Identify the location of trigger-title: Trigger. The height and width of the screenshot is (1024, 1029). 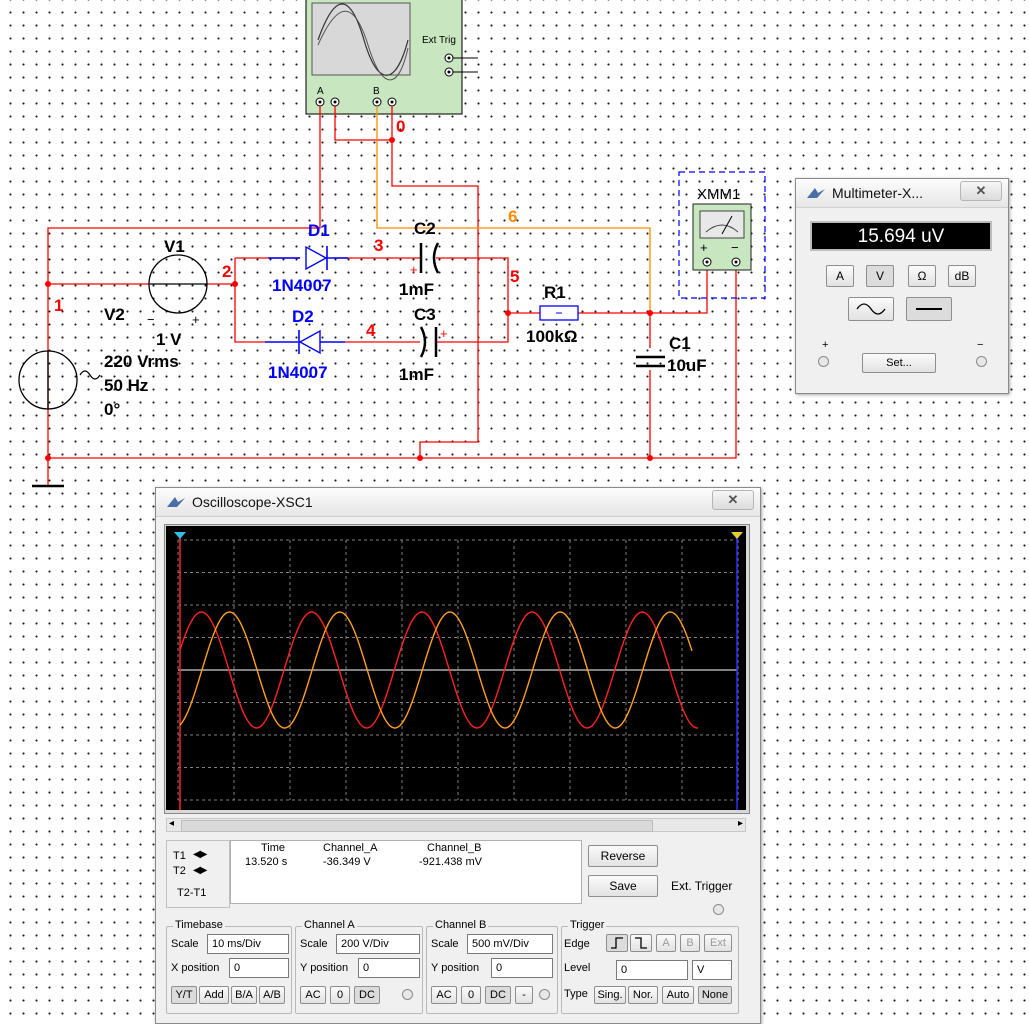
(587, 925).